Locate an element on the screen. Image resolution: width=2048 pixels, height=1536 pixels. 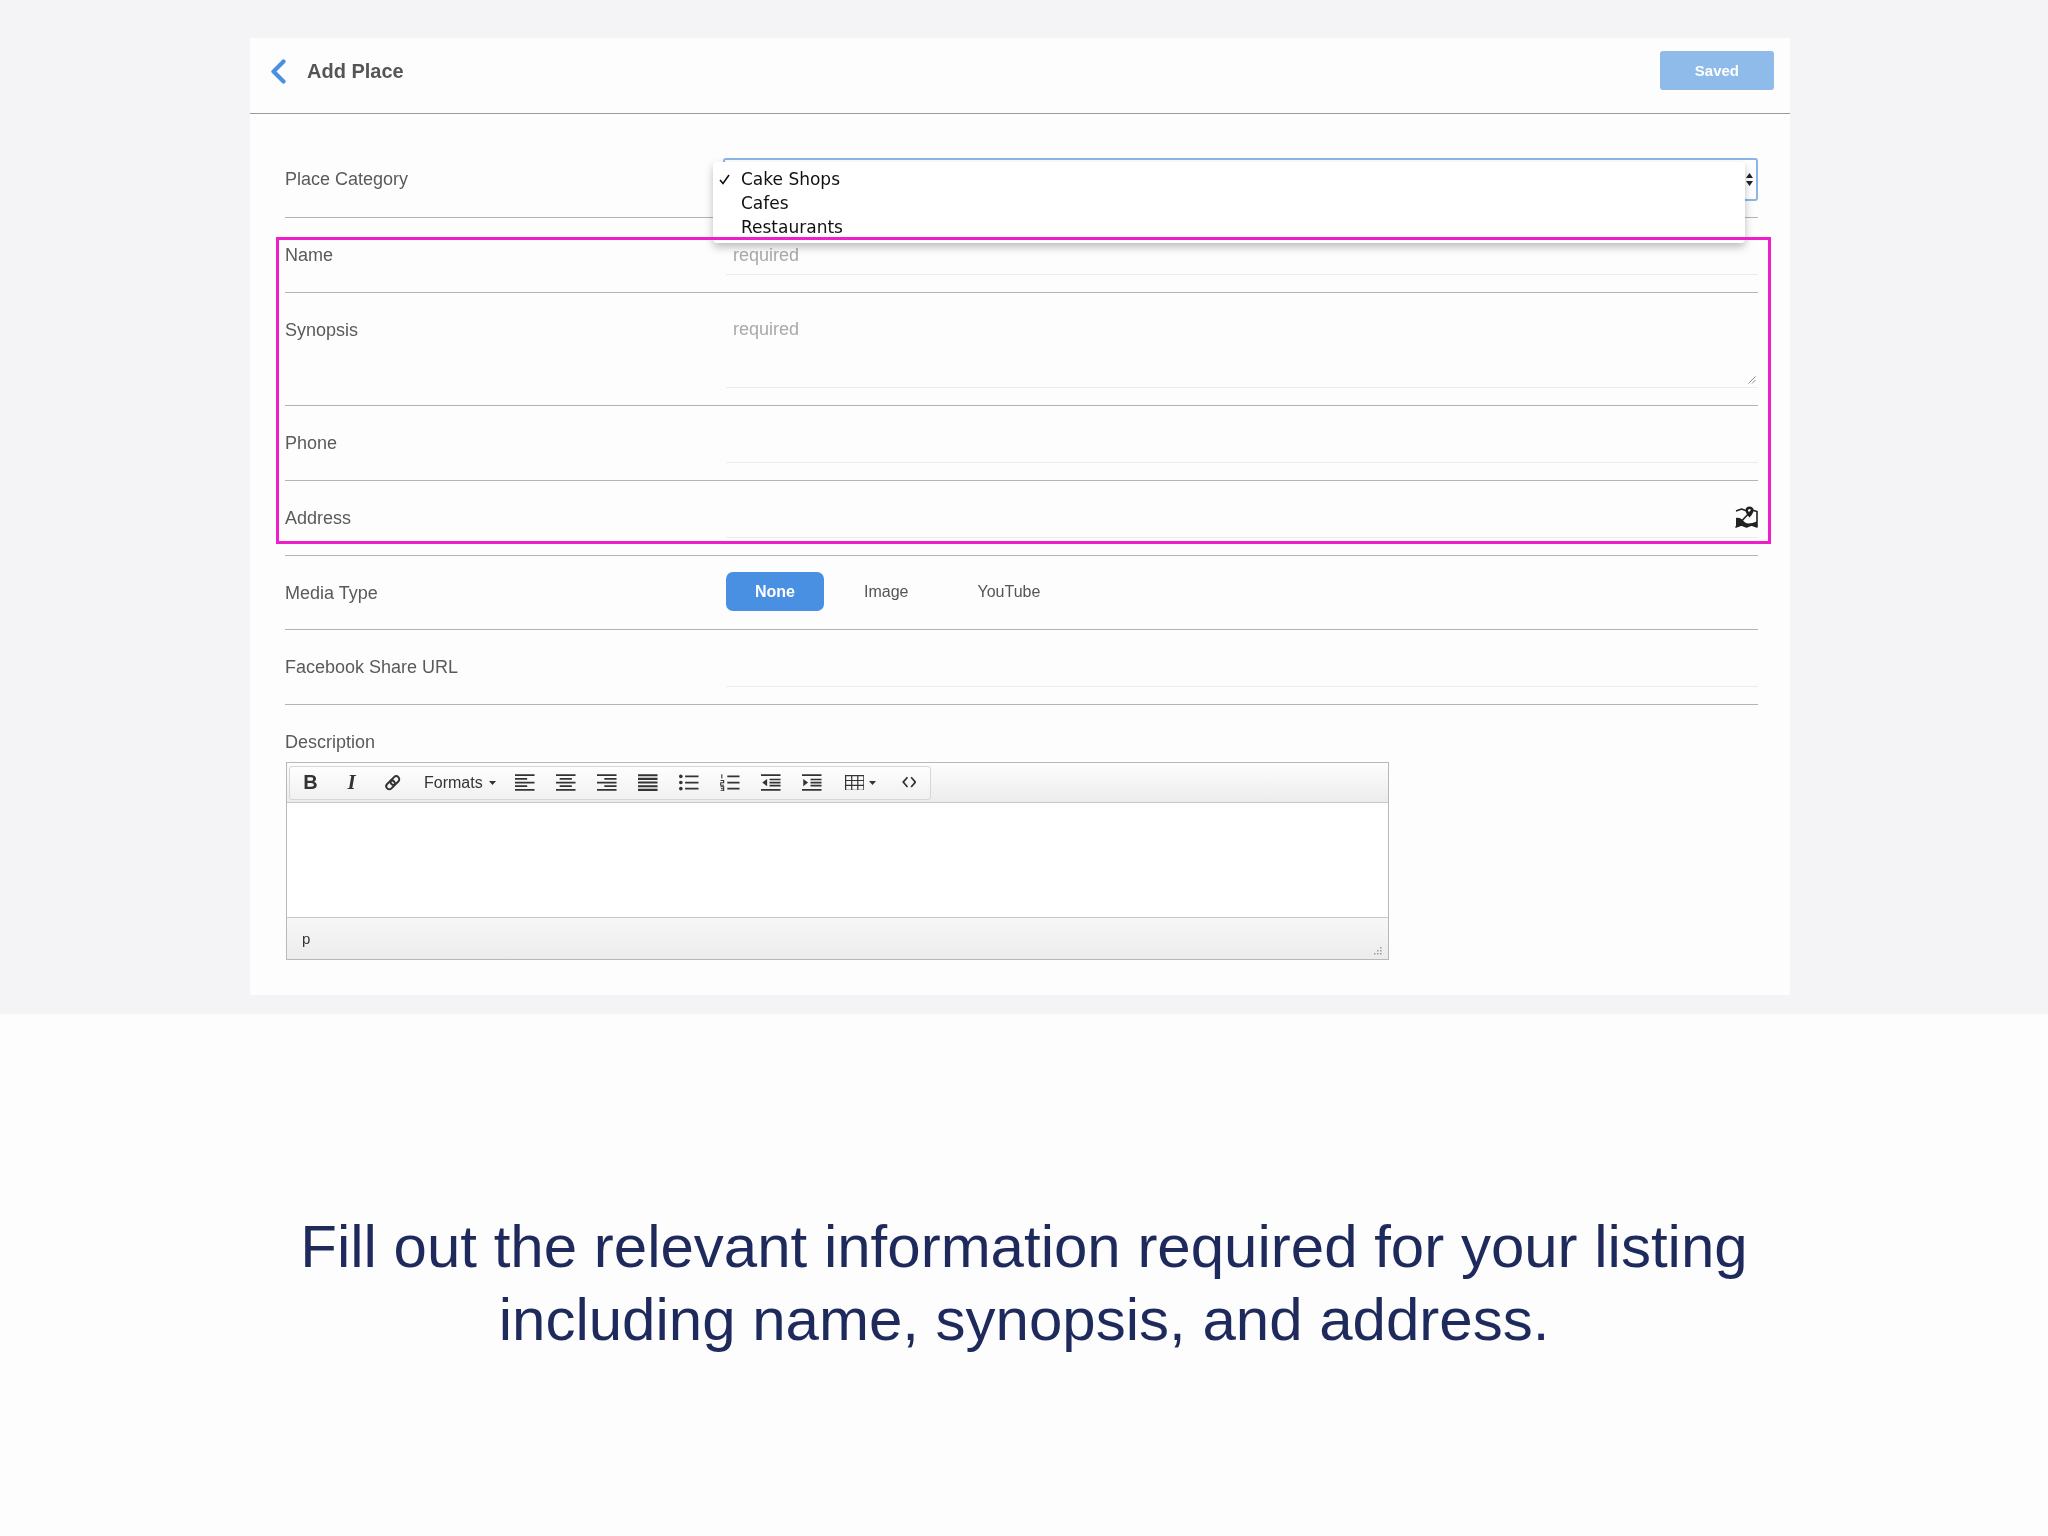
field-label: Facebook Share URL is located at coordinates (372, 667).